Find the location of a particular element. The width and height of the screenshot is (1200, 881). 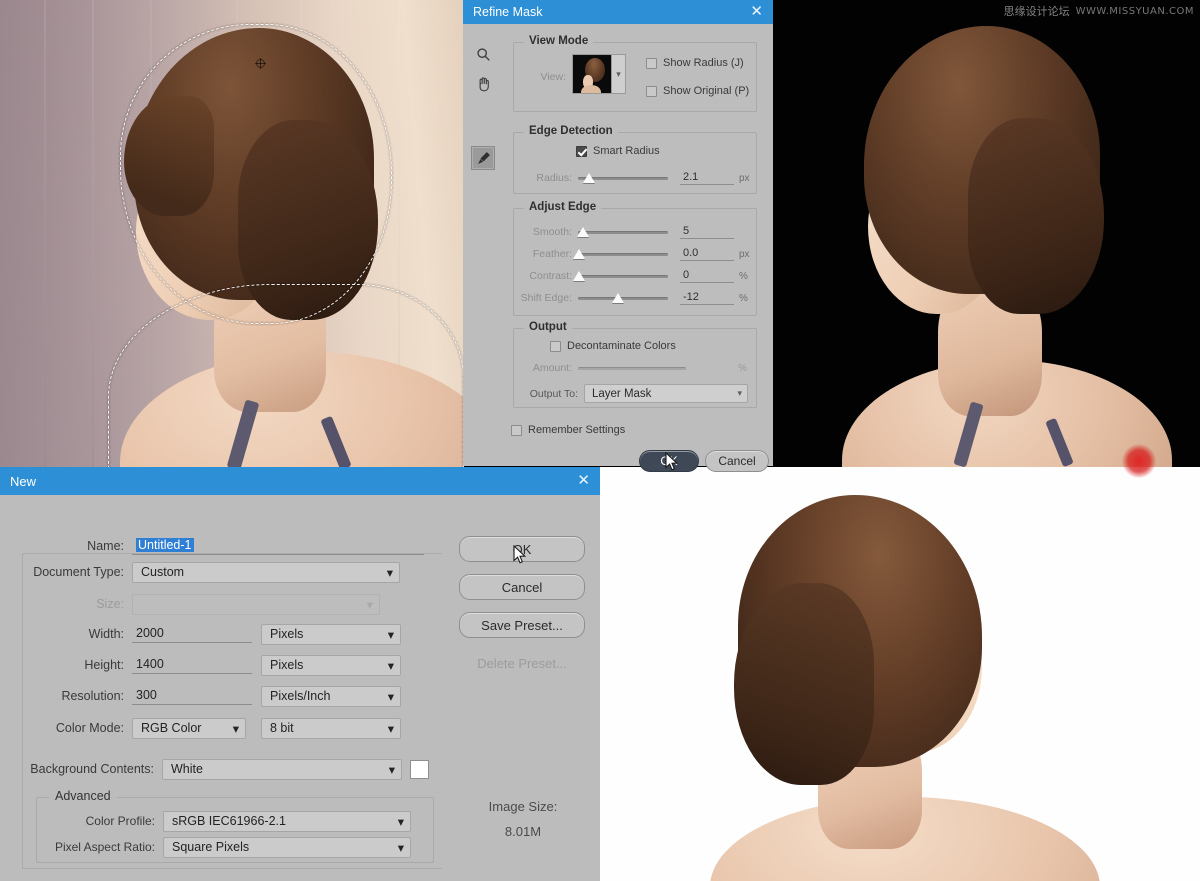

smart-radius-checkbox: Smart Radius is located at coordinates (618, 151).